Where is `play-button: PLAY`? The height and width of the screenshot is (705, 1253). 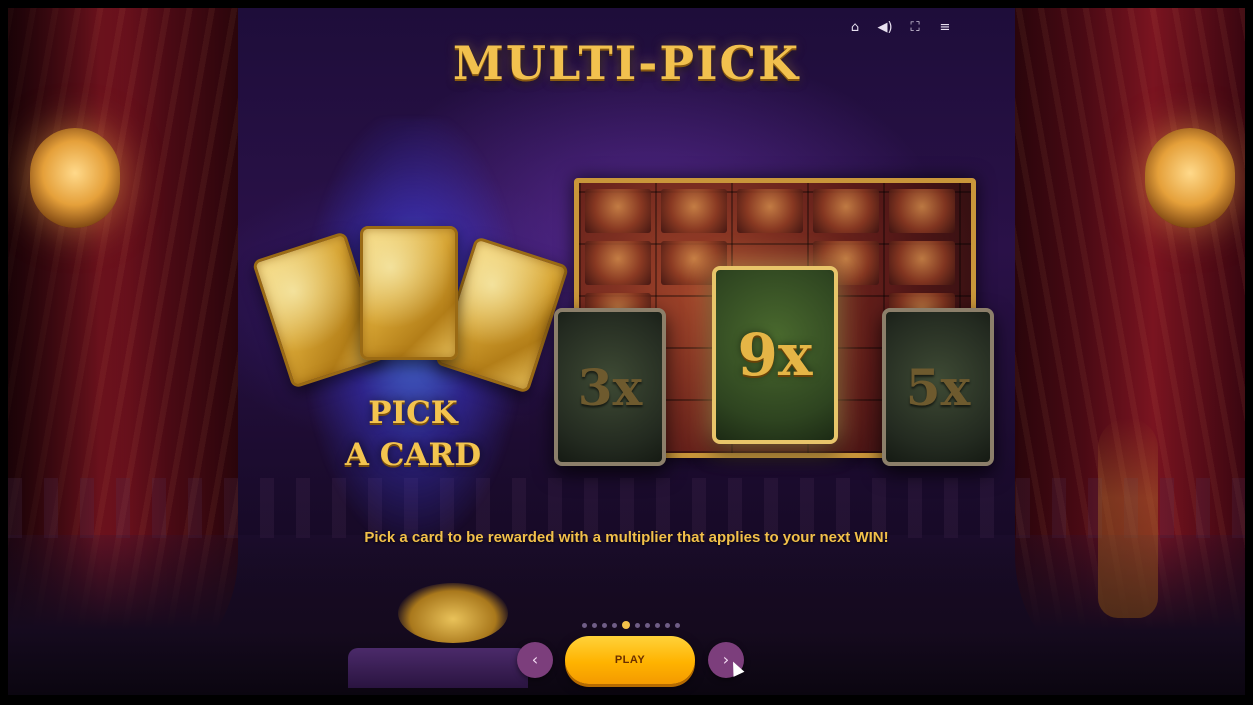 play-button: PLAY is located at coordinates (630, 660).